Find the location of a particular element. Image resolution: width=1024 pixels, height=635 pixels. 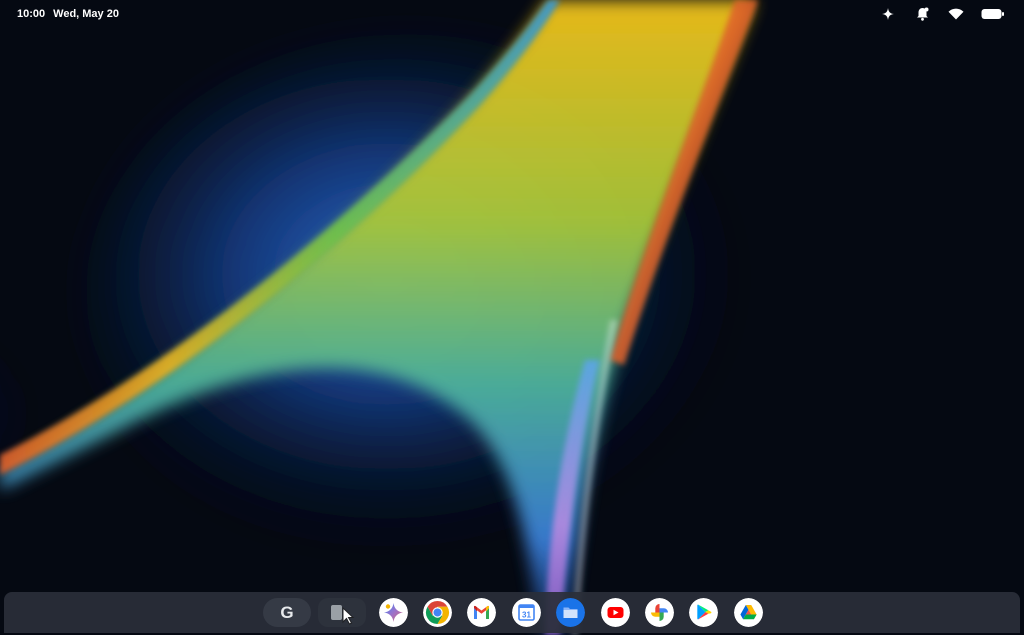

clock: 10:00 is located at coordinates (31, 14).